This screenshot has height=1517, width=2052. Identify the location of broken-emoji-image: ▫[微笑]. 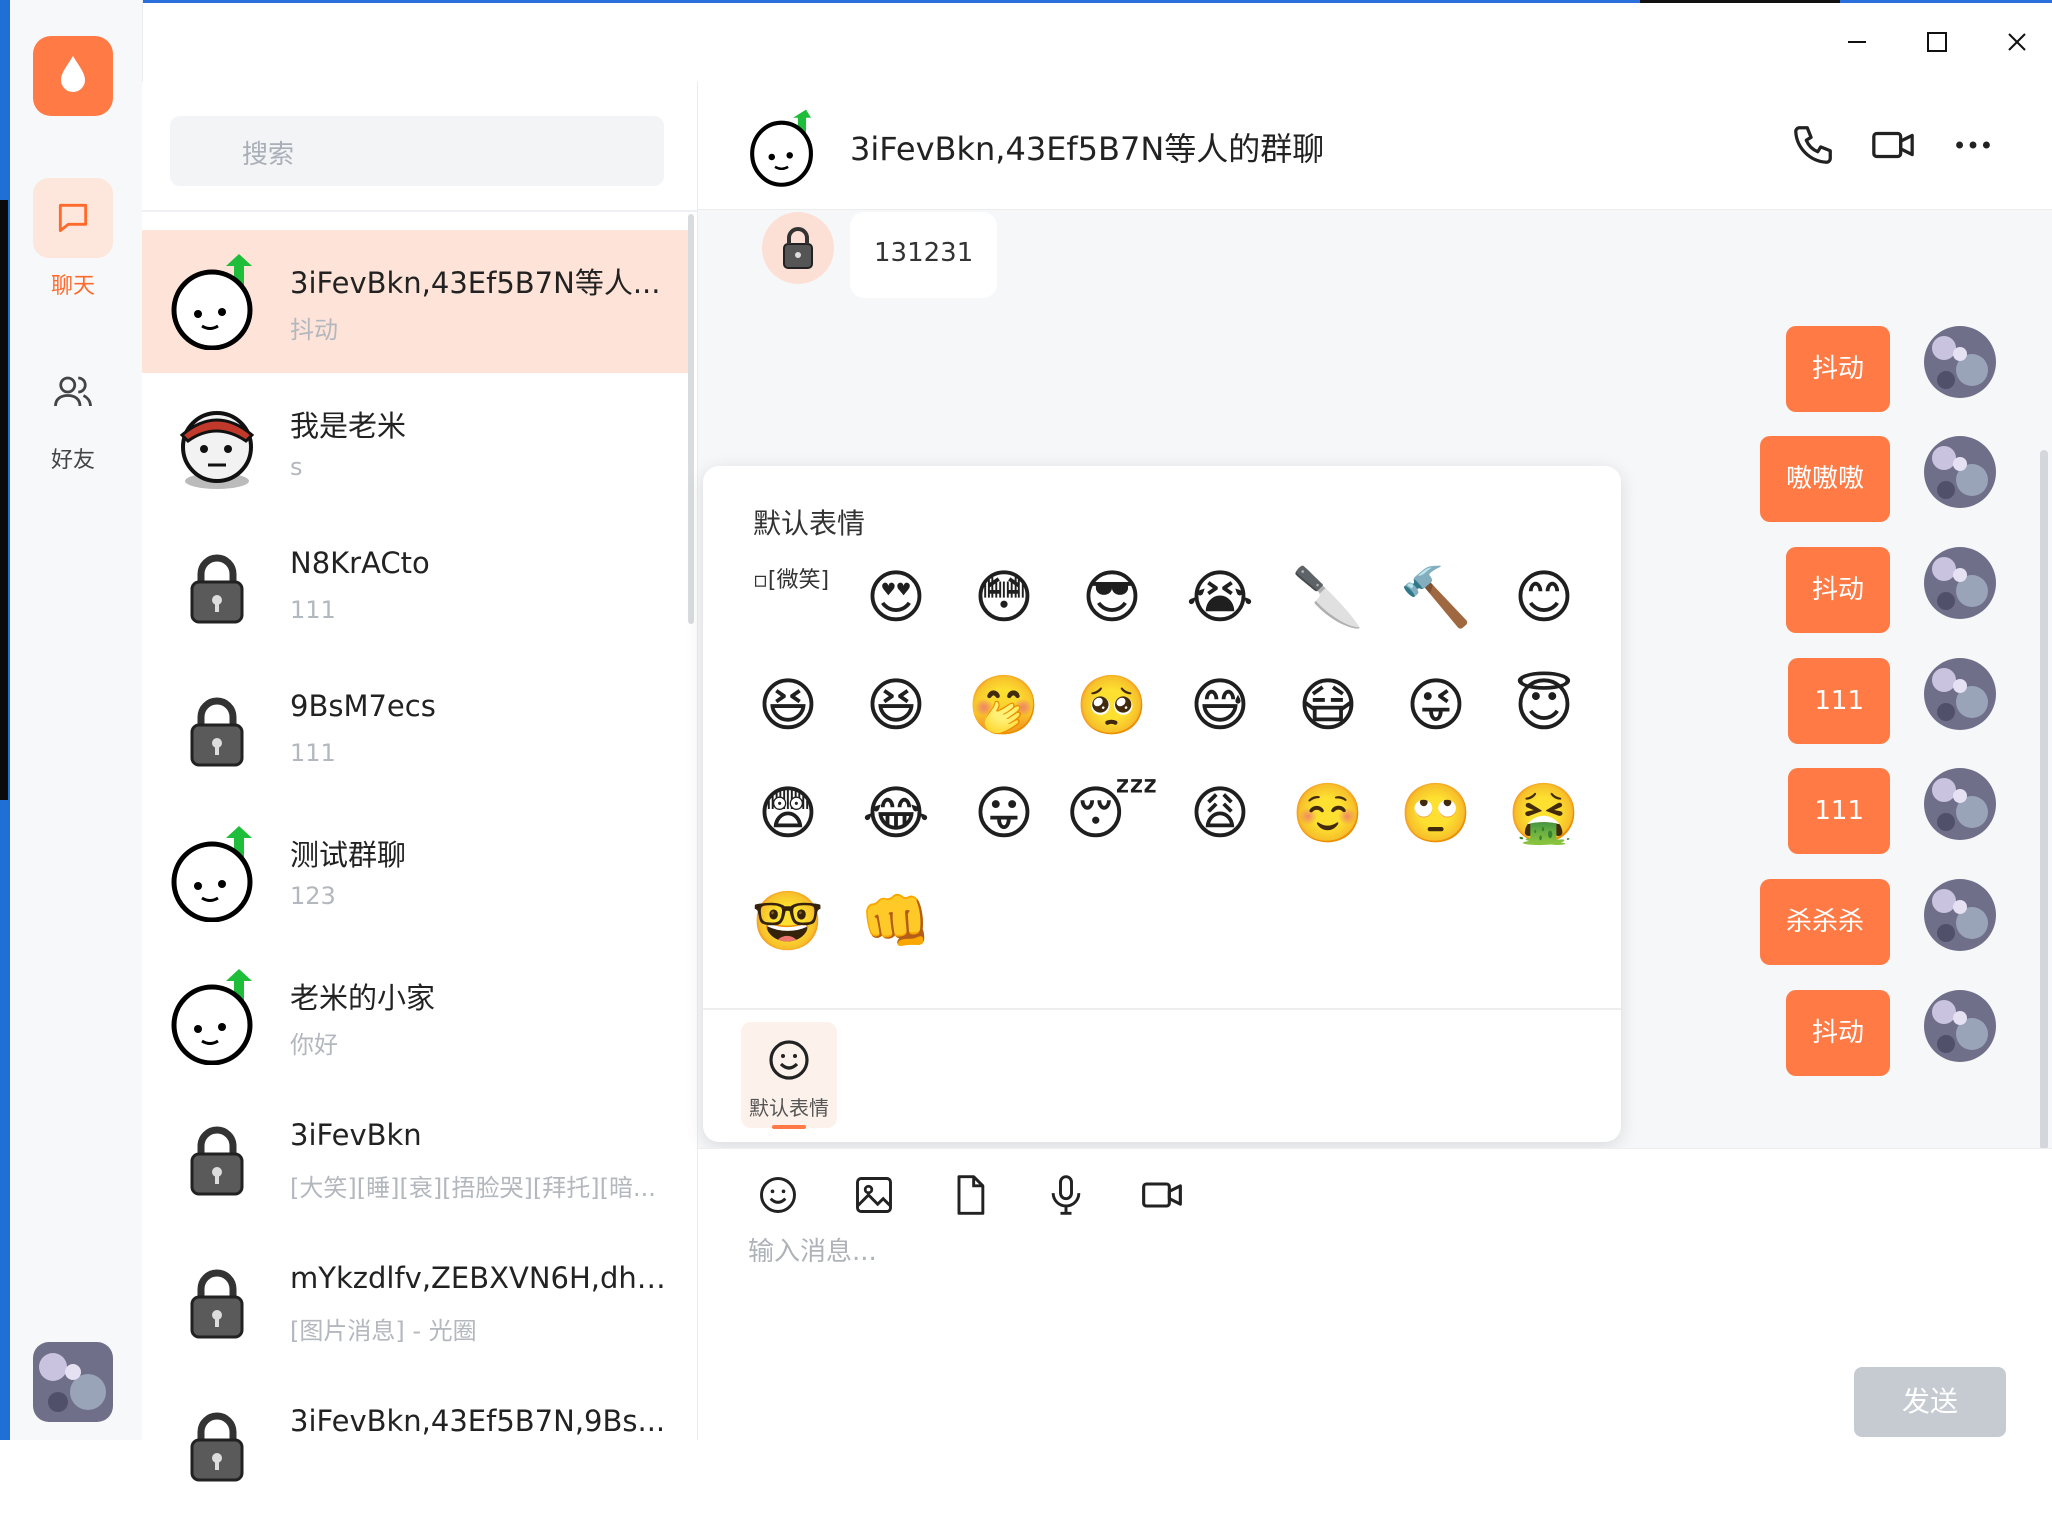
(793, 598).